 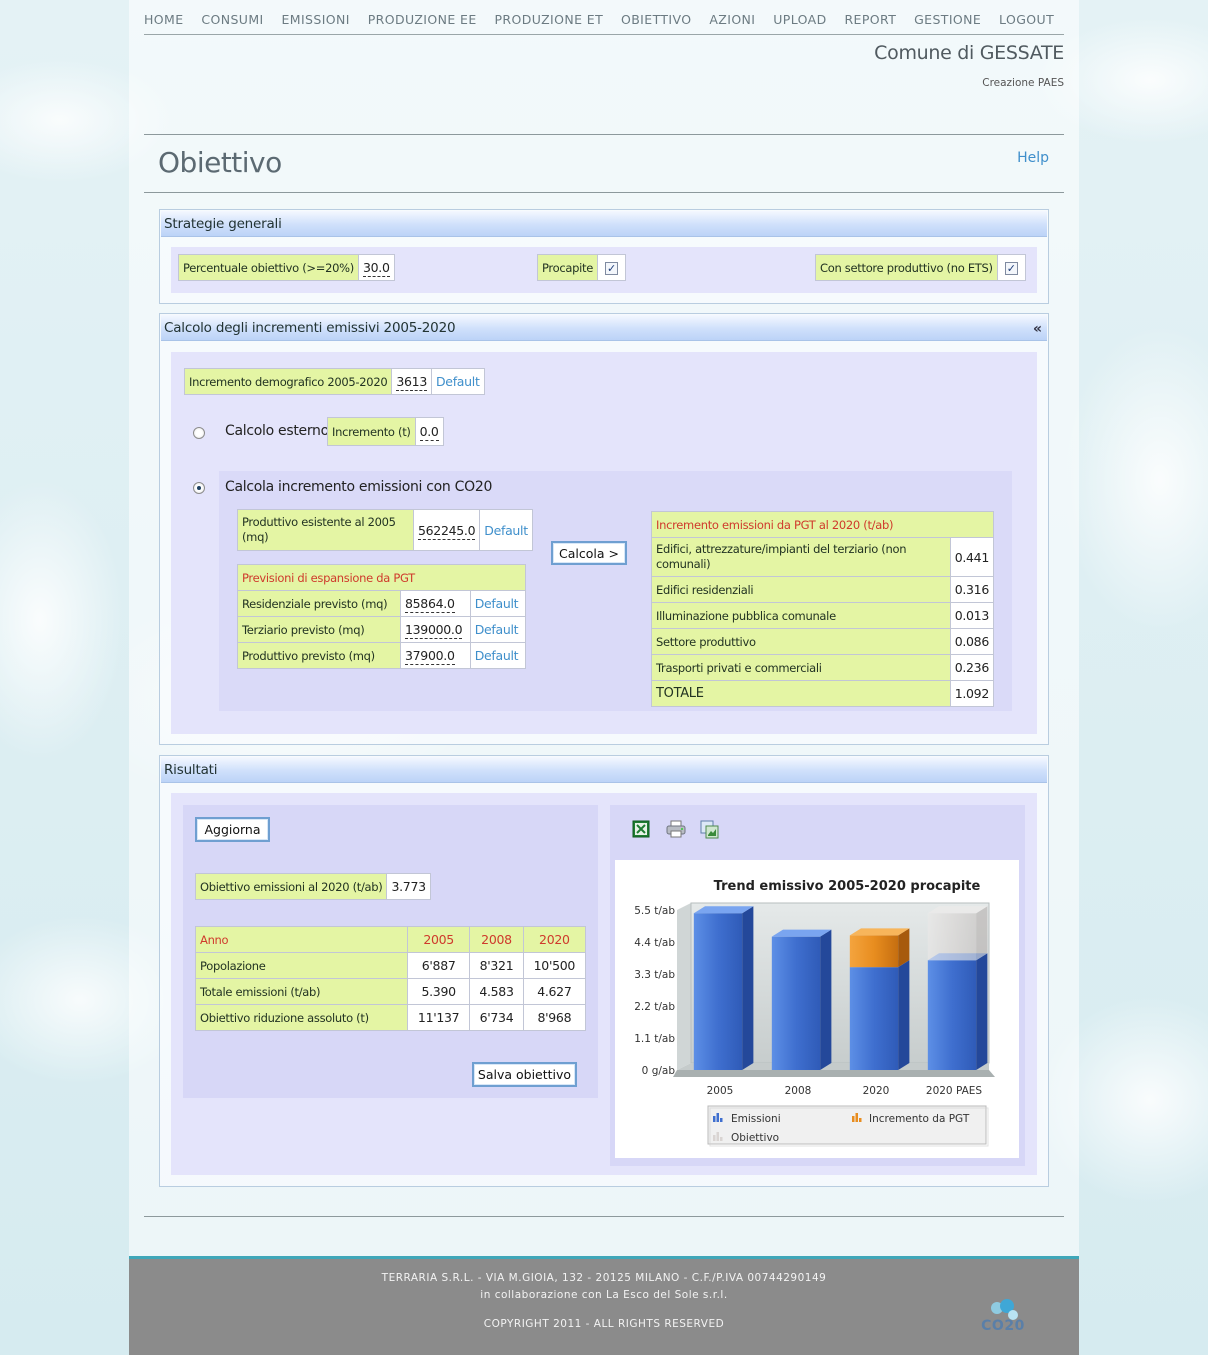 I want to click on excel-export-icon, so click(x=641, y=829).